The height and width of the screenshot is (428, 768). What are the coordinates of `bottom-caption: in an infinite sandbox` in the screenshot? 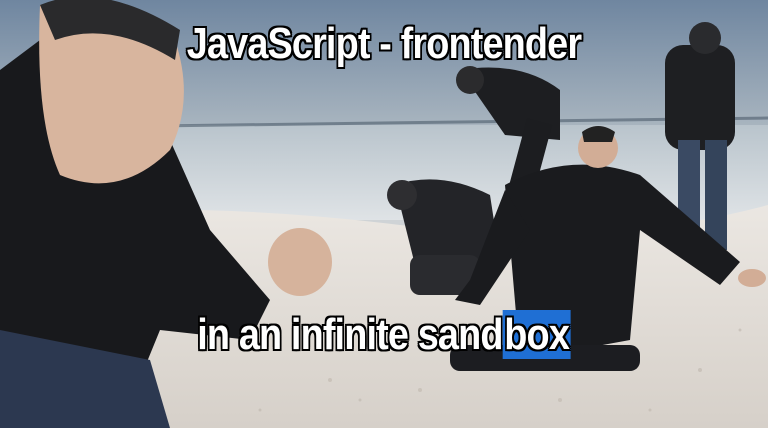 It's located at (384, 334).